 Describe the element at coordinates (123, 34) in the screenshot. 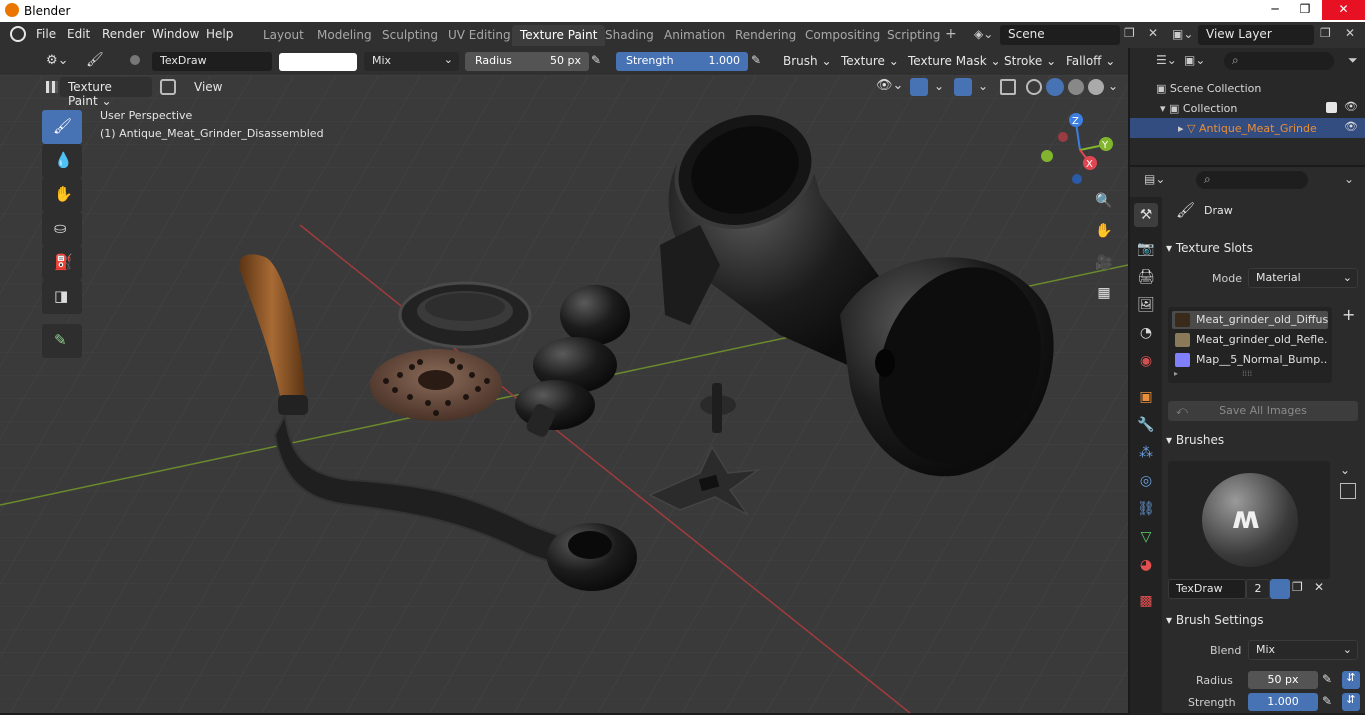

I see `menu-render: Render` at that location.